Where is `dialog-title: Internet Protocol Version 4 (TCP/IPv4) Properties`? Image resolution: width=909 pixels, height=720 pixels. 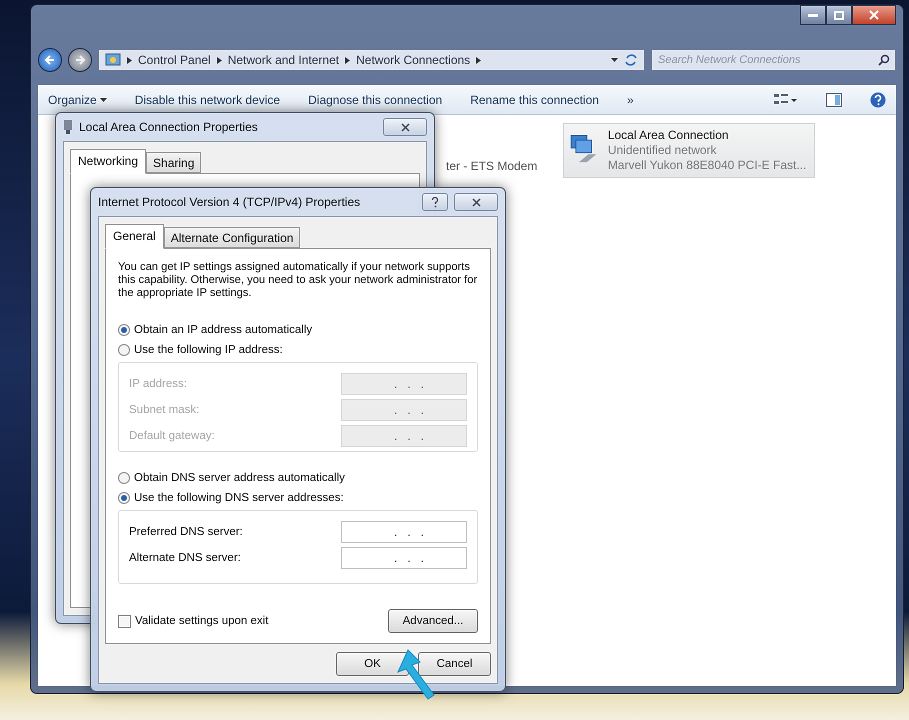
dialog-title: Internet Protocol Version 4 (TCP/IPv4) Properties is located at coordinates (230, 202).